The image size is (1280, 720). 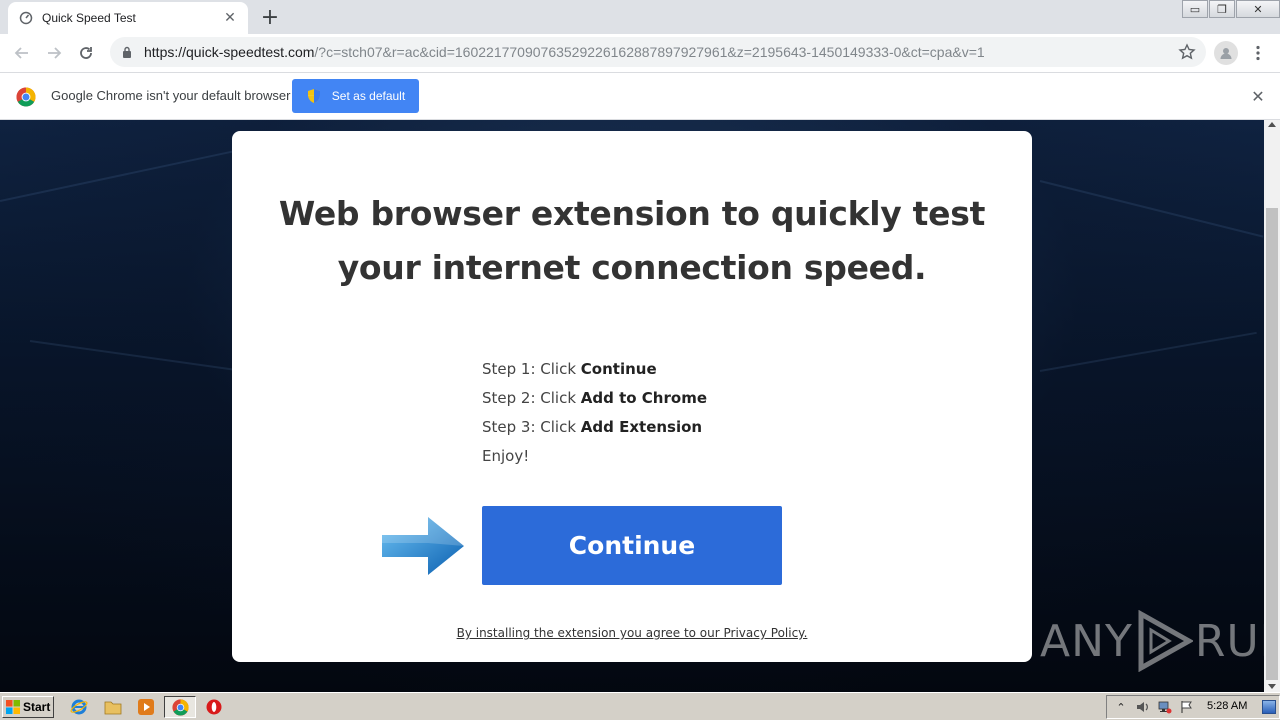 What do you see at coordinates (423, 546) in the screenshot?
I see `right-arrow-icon` at bounding box center [423, 546].